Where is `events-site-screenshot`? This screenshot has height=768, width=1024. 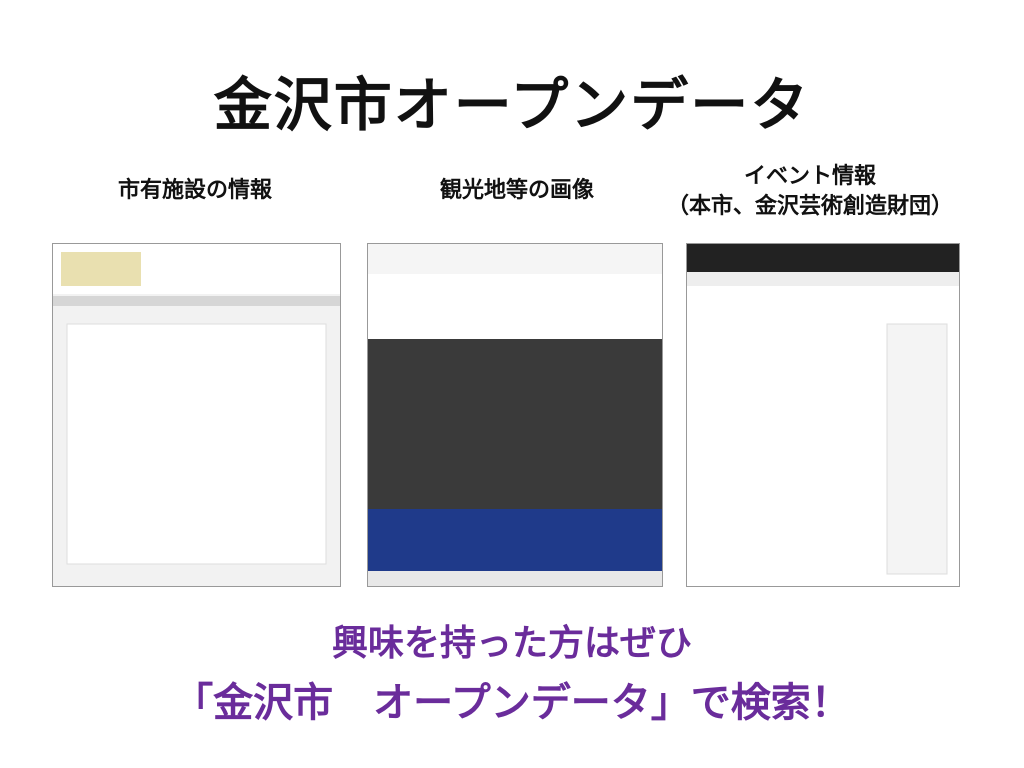
events-site-screenshot is located at coordinates (823, 415).